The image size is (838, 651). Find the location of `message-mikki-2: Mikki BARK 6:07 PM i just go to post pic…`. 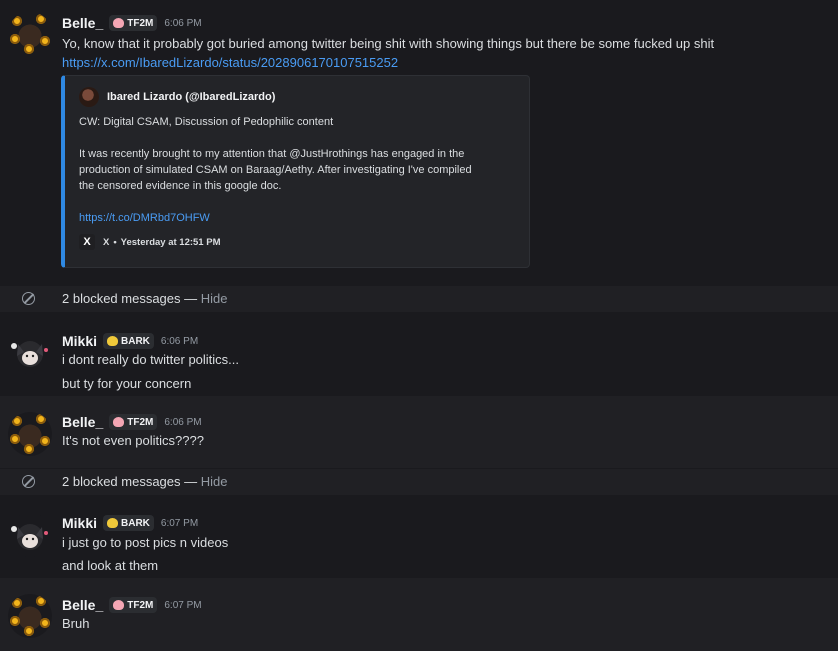

message-mikki-2: Mikki BARK 6:07 PM i just go to post pic… is located at coordinates (419, 540).